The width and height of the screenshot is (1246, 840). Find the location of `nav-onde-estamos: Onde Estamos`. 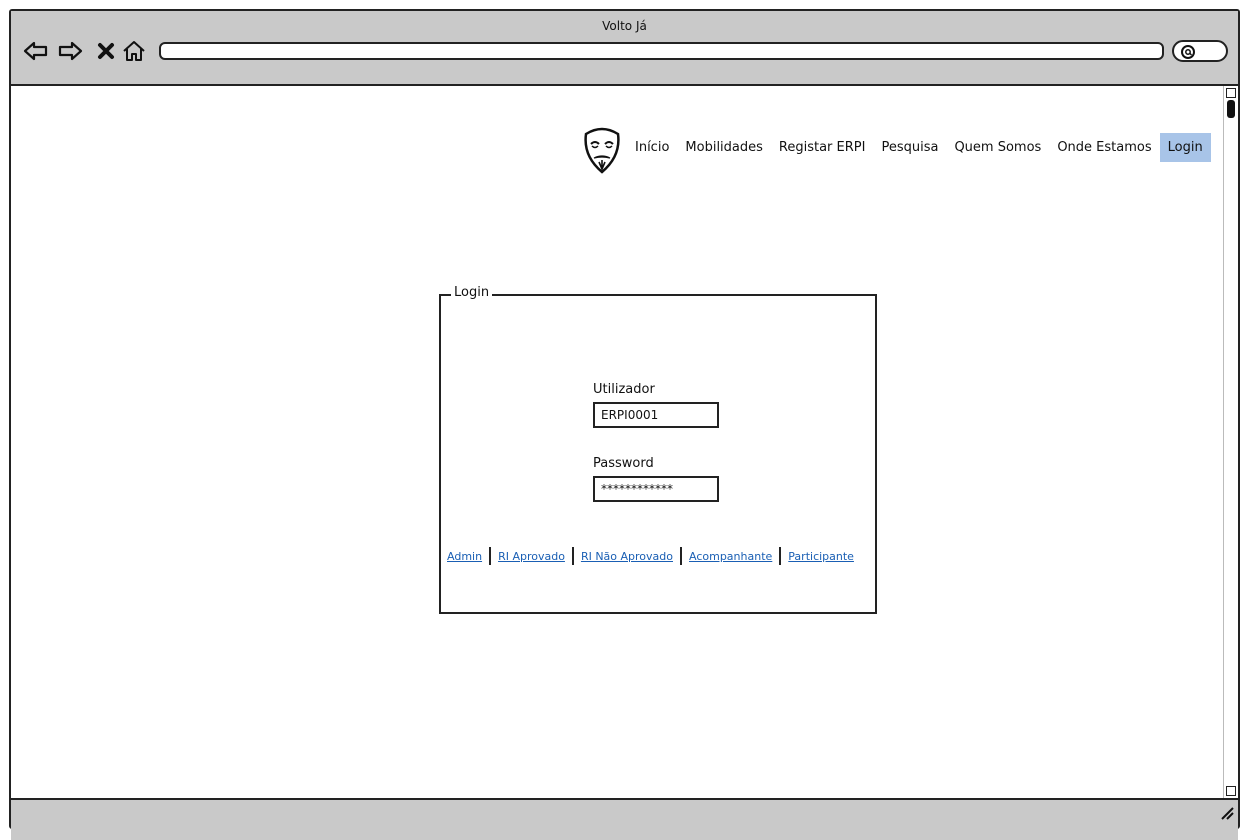

nav-onde-estamos: Onde Estamos is located at coordinates (1104, 147).